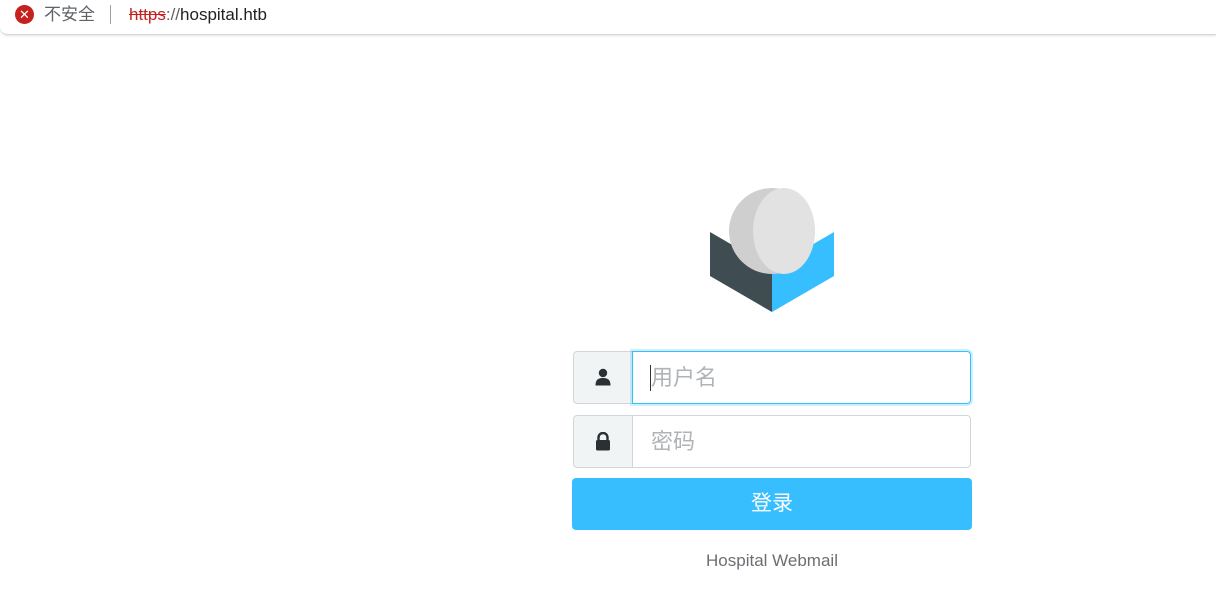  What do you see at coordinates (223, 14) in the screenshot?
I see `url-host: hospital.htb` at bounding box center [223, 14].